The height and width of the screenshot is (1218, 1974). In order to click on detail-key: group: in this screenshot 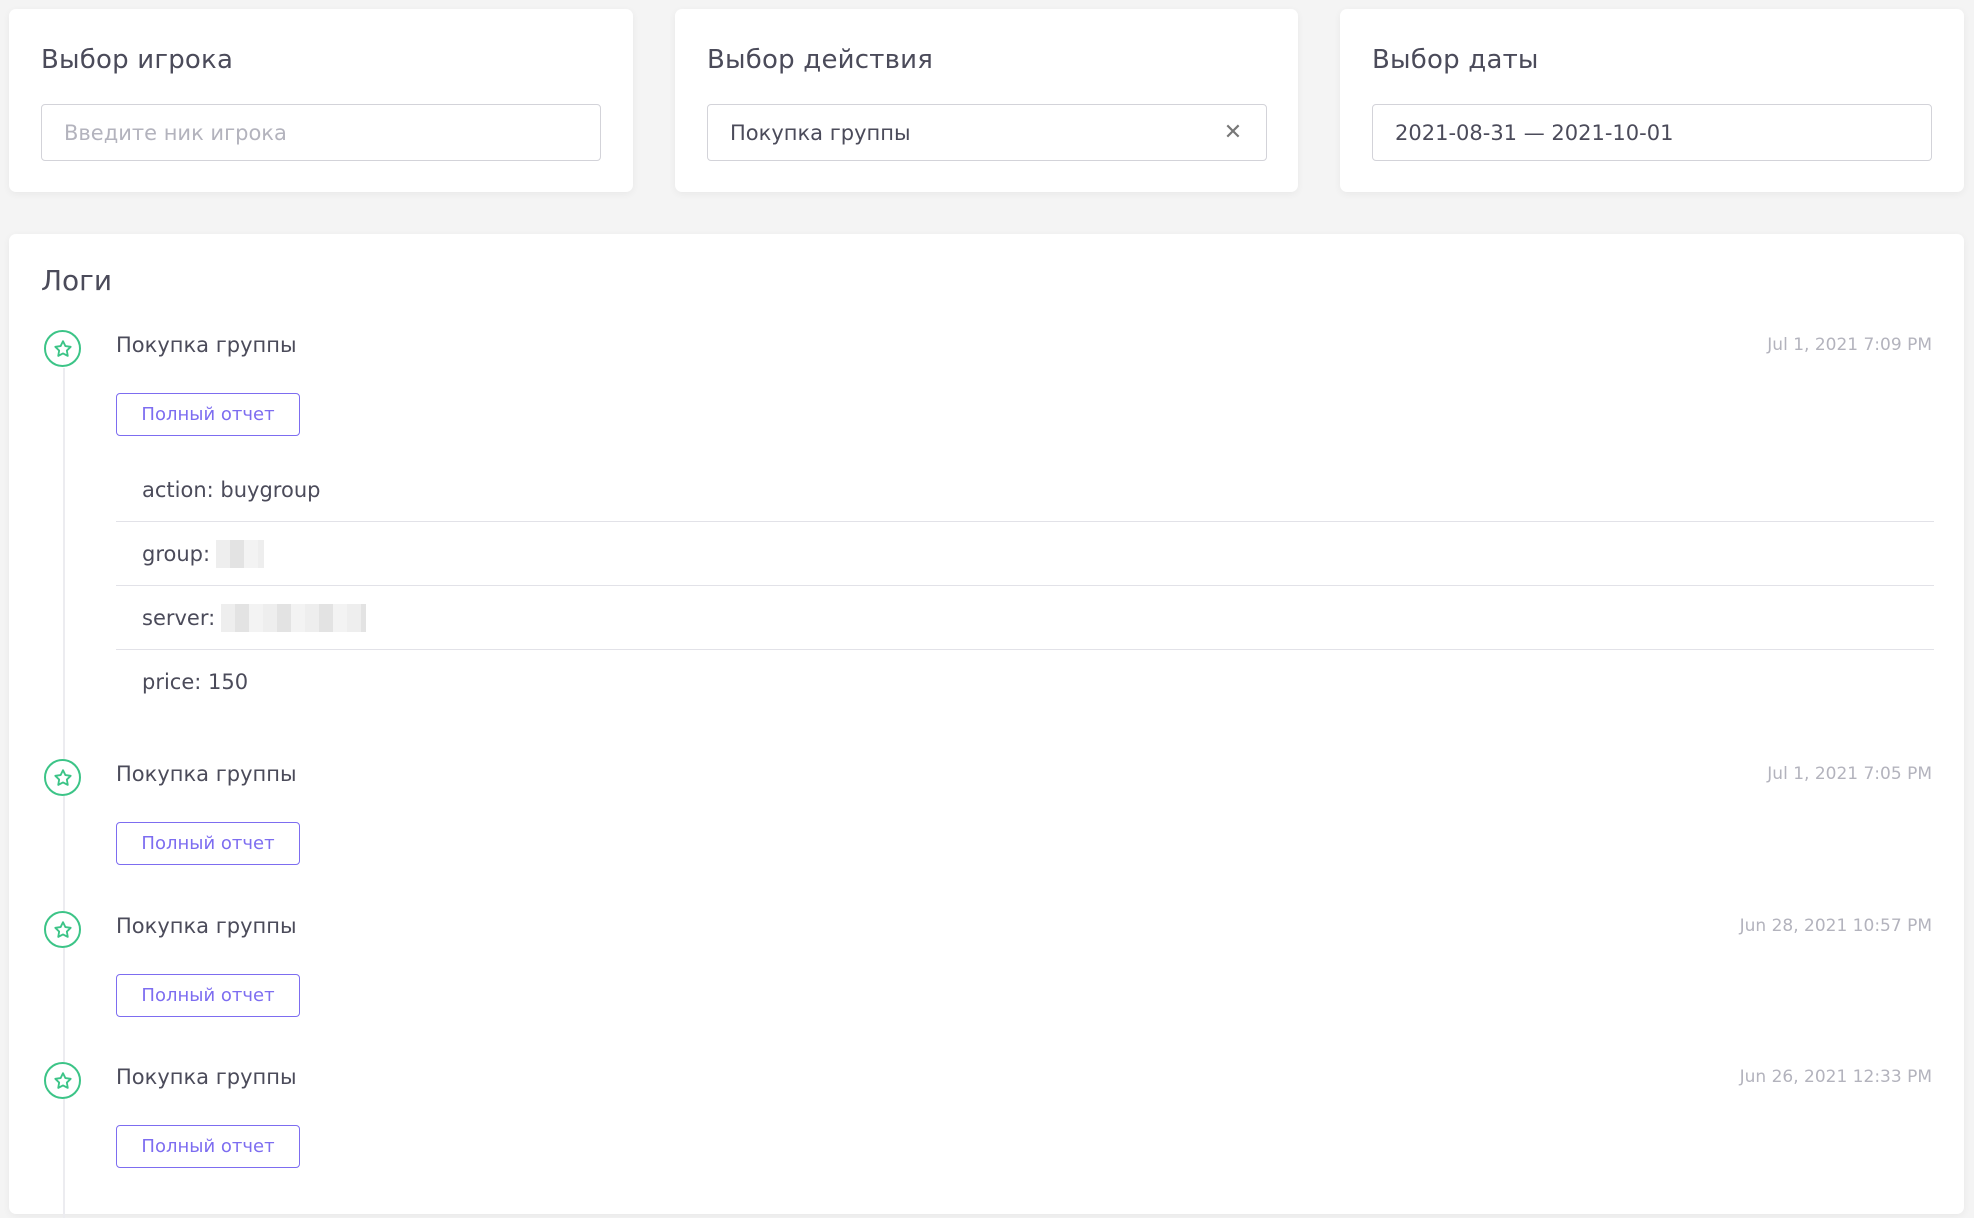, I will do `click(176, 553)`.